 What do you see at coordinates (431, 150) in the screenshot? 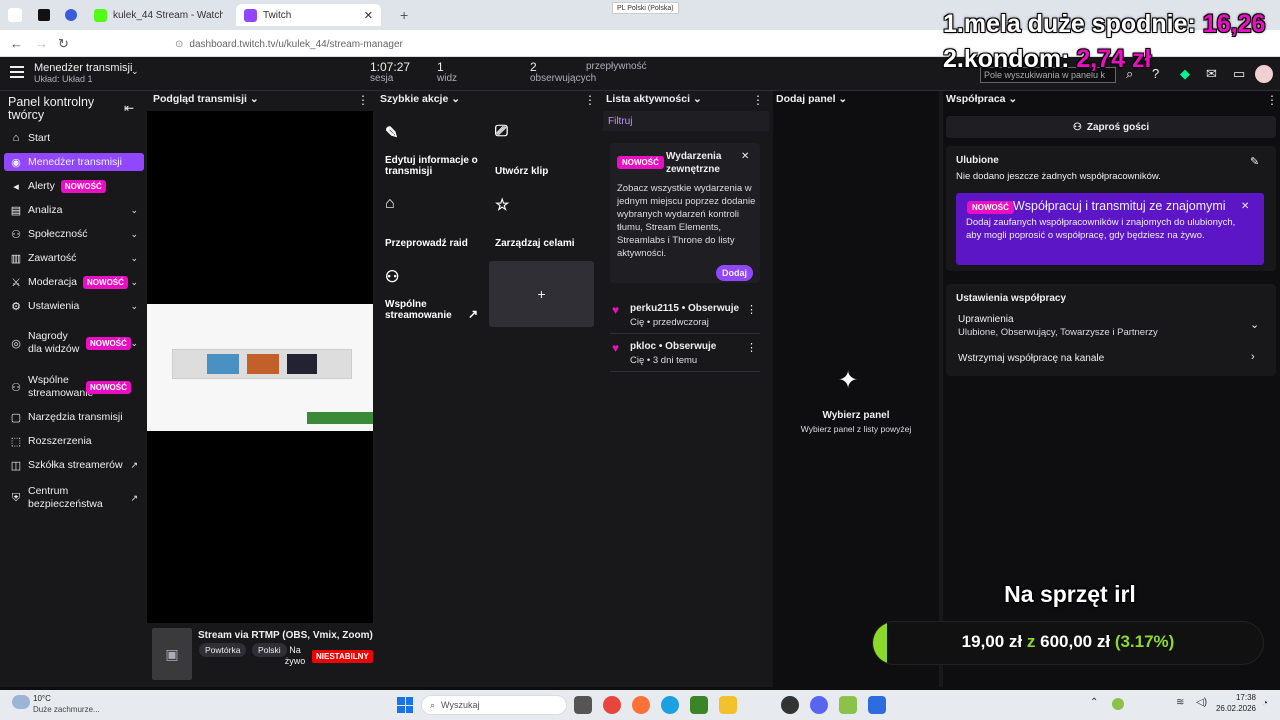
I see `quick-action-edit-info: ✎ Edytuj informacje o transmisji` at bounding box center [431, 150].